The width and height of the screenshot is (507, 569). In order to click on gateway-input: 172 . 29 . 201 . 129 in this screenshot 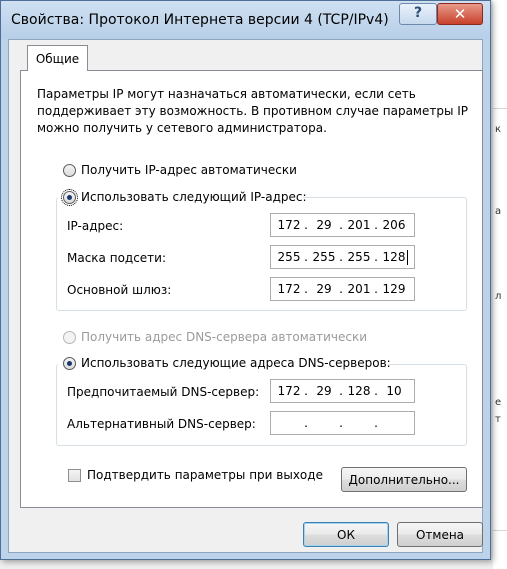, I will do `click(342, 289)`.